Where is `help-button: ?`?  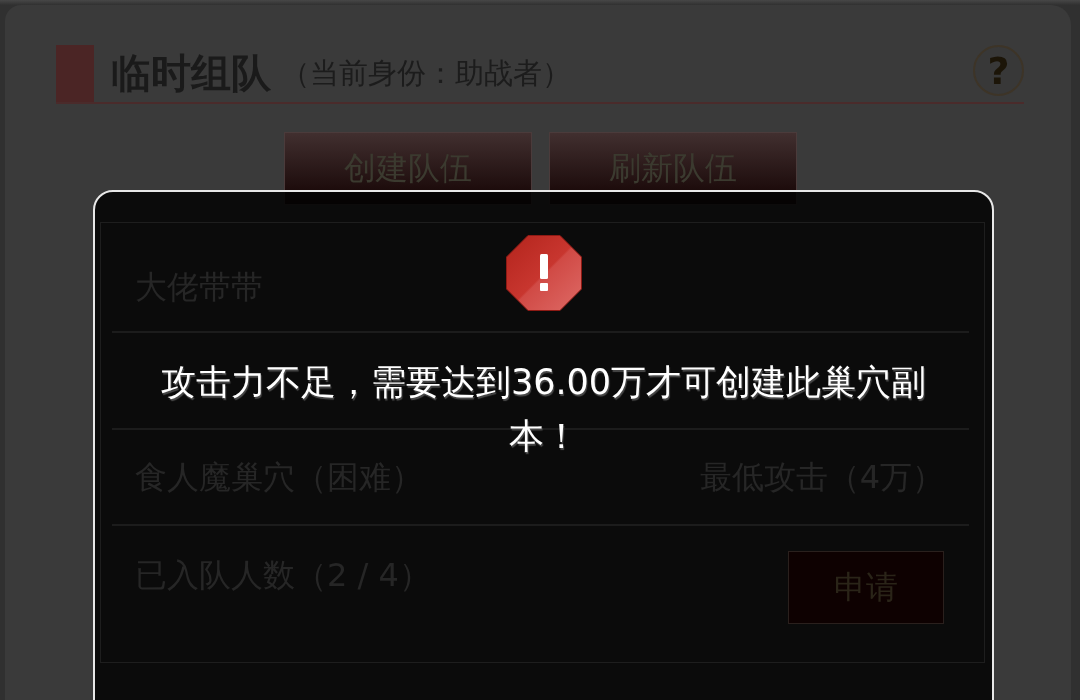 help-button: ? is located at coordinates (998, 70).